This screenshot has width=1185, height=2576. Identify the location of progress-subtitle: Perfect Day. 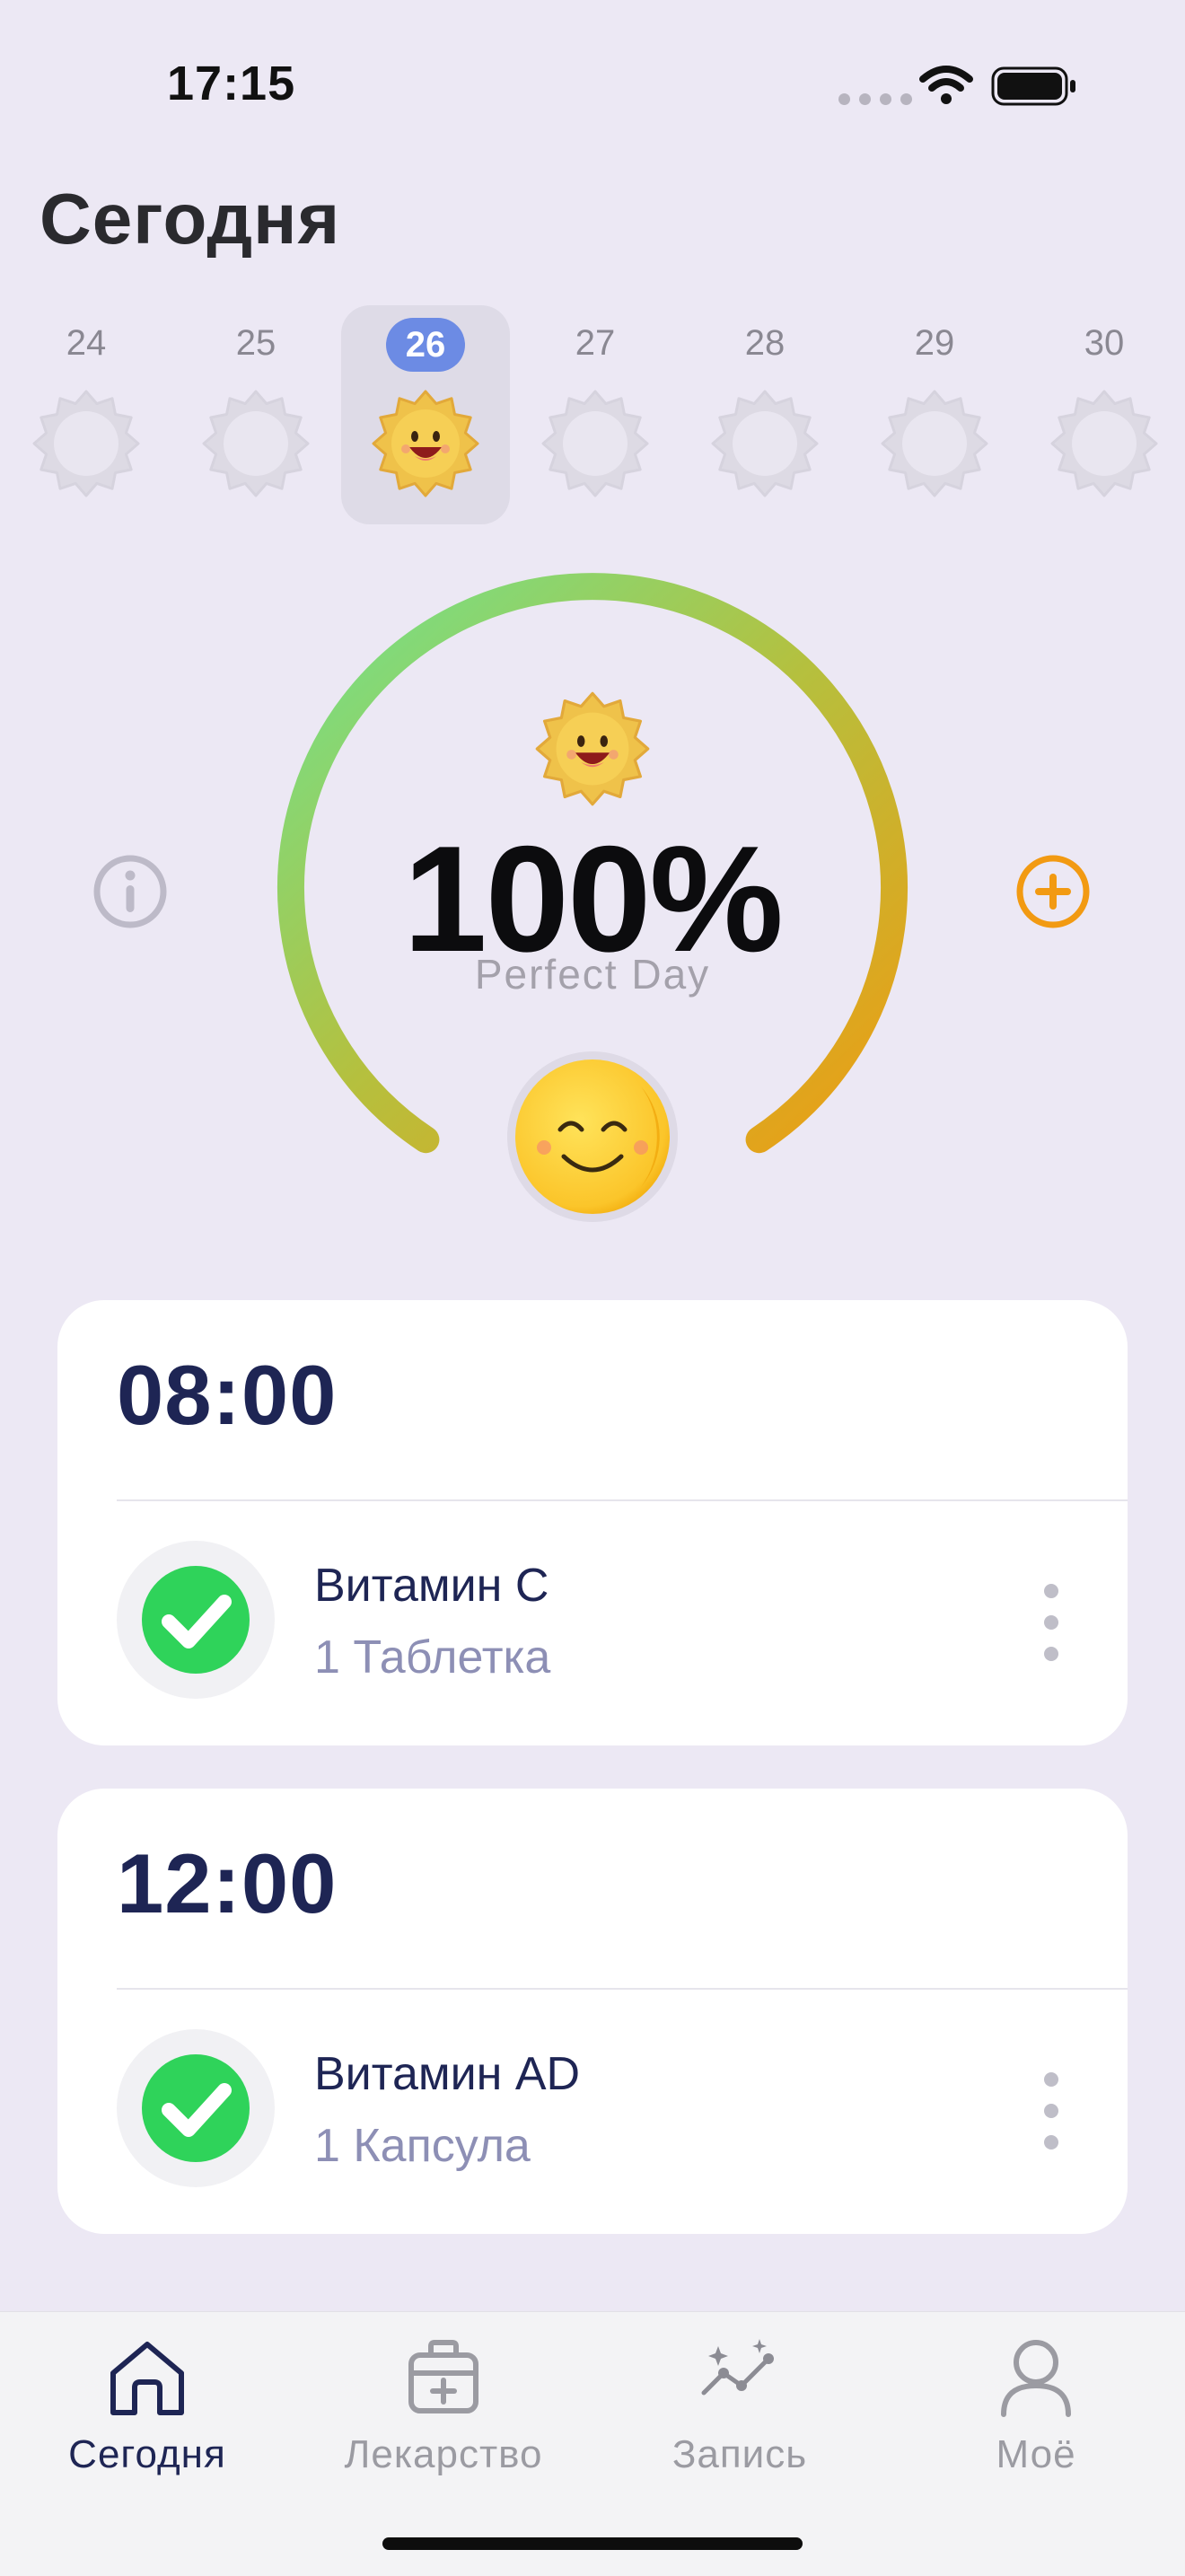
(592, 974).